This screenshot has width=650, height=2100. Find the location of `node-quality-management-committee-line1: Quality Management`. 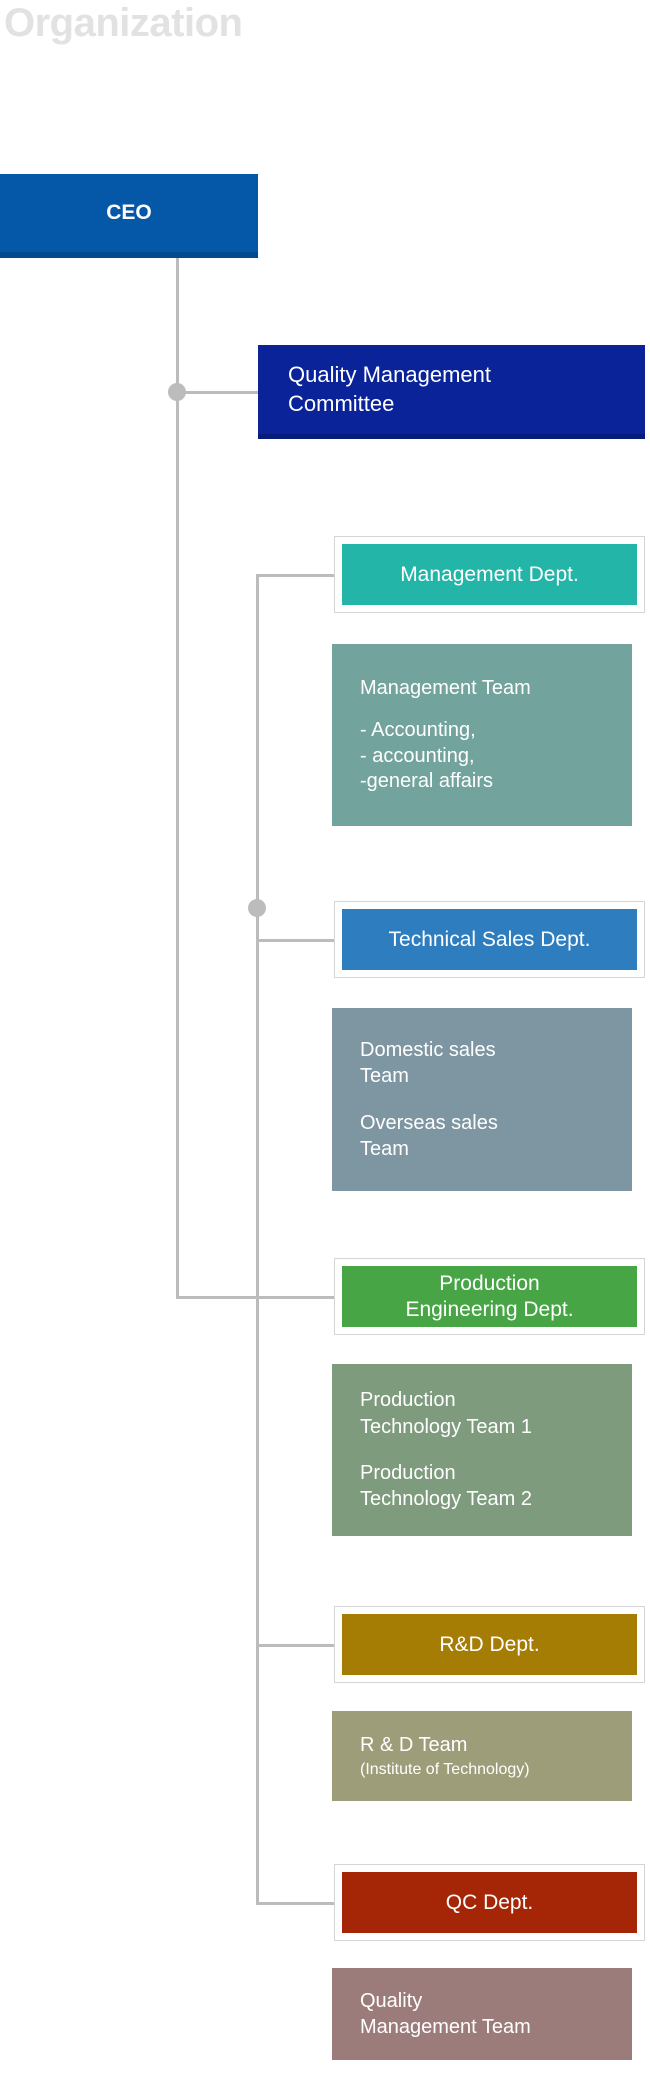

node-quality-management-committee-line1: Quality Management is located at coordinates (389, 374).